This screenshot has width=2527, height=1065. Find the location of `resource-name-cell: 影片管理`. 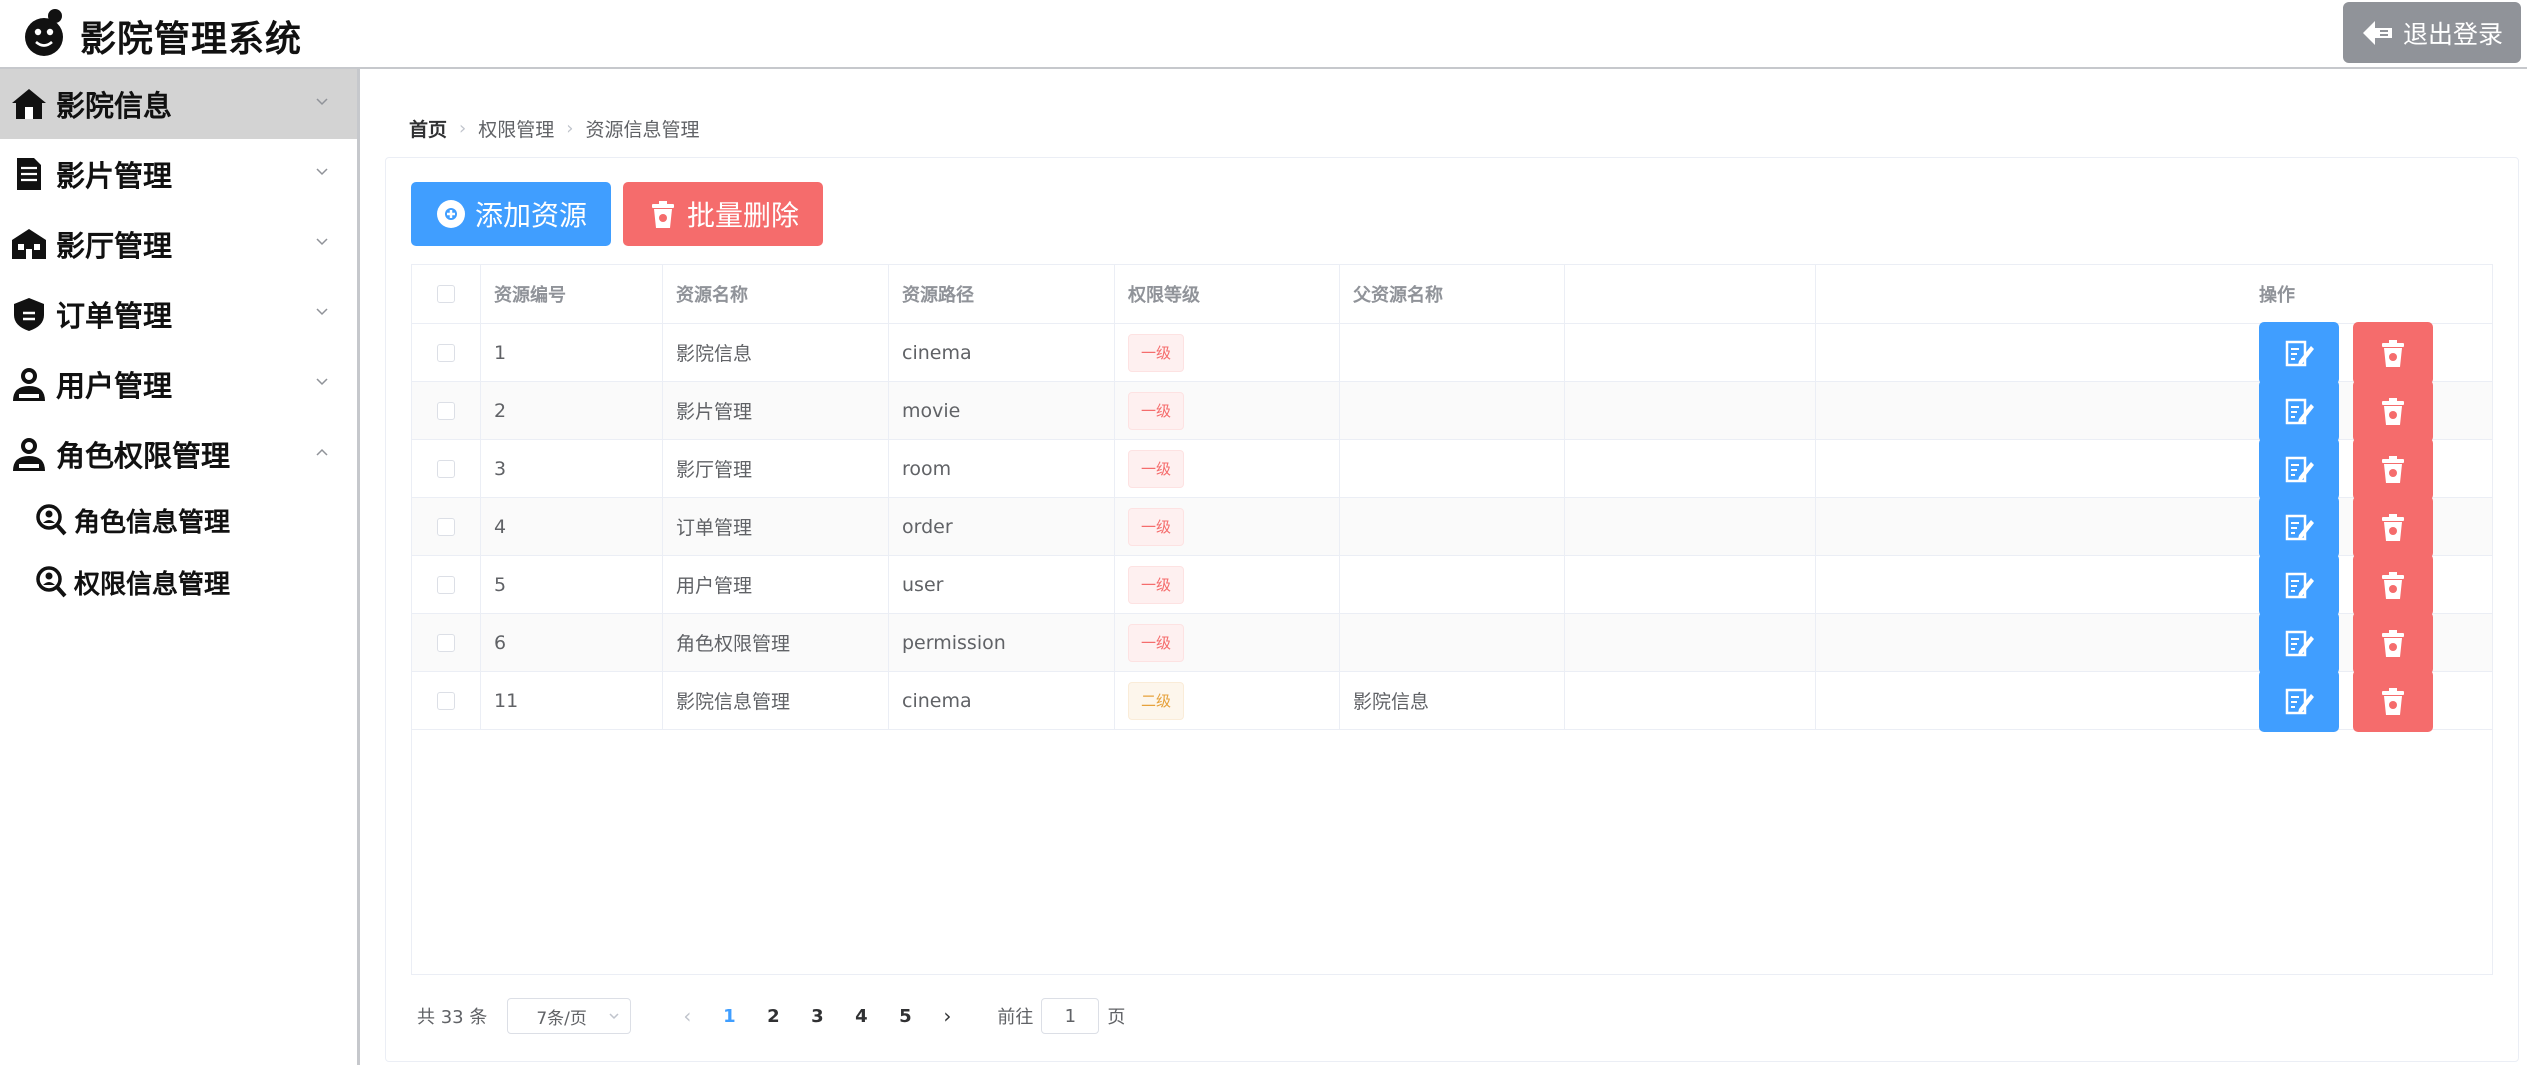

resource-name-cell: 影片管理 is located at coordinates (776, 410).